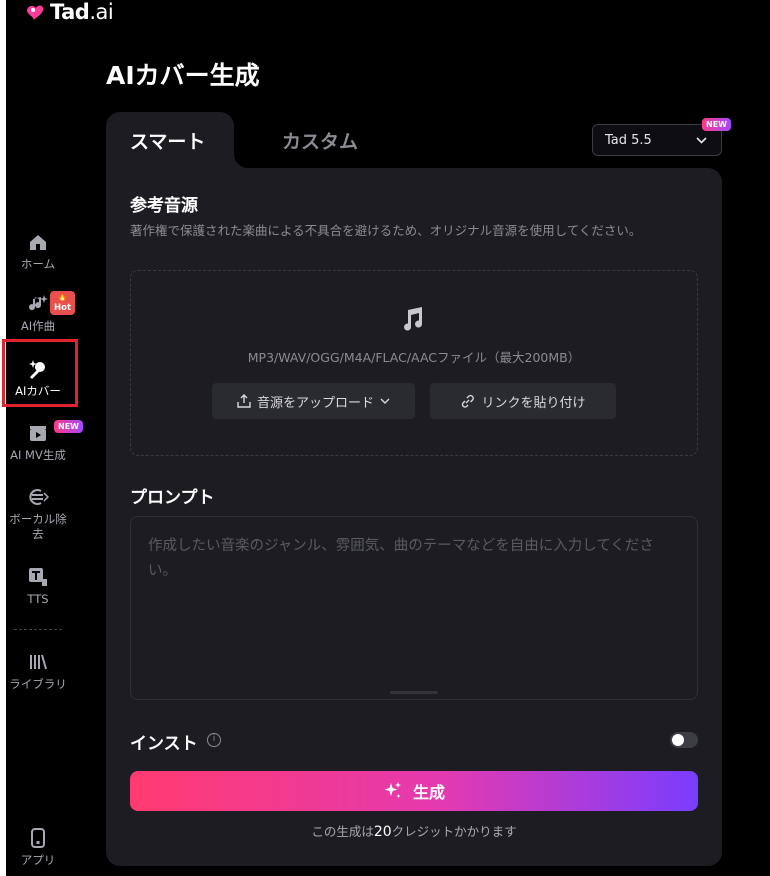  I want to click on paste-link-button: リンクを貼り付け, so click(523, 401).